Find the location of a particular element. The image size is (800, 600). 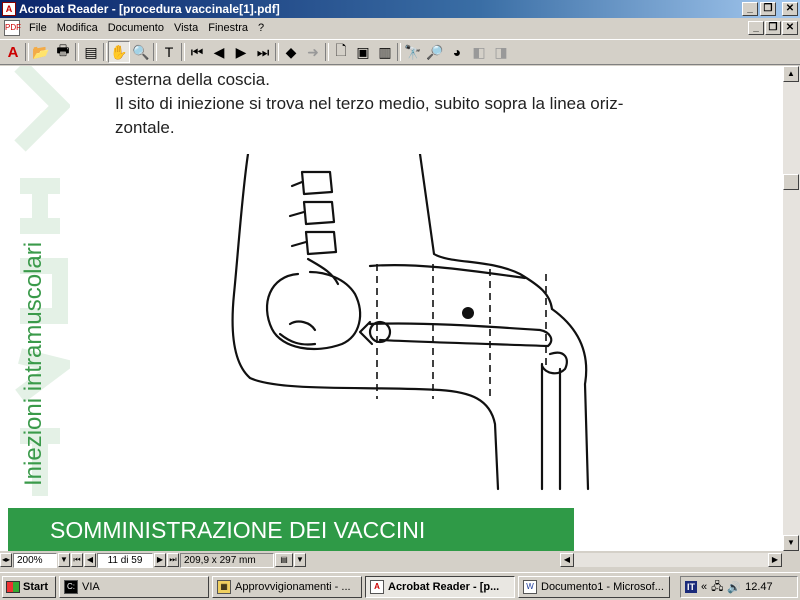

previous-highlight-icon: ◧ is located at coordinates (479, 52).